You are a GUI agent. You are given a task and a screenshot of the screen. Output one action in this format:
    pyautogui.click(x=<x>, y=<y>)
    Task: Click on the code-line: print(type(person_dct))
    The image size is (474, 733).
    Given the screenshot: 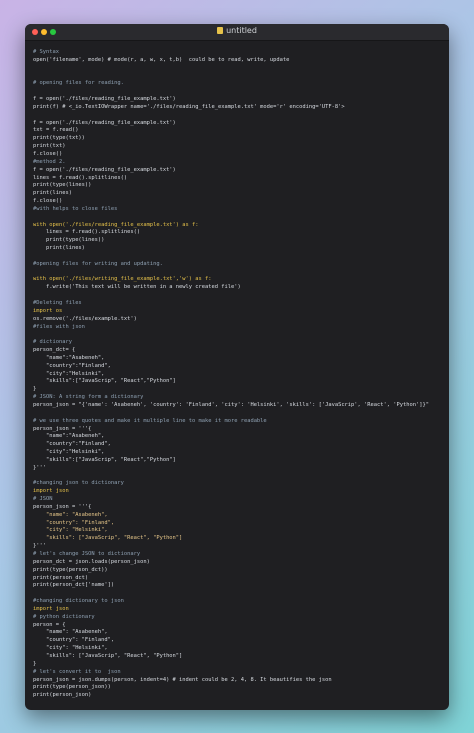 What is the action you would take?
    pyautogui.click(x=70, y=569)
    